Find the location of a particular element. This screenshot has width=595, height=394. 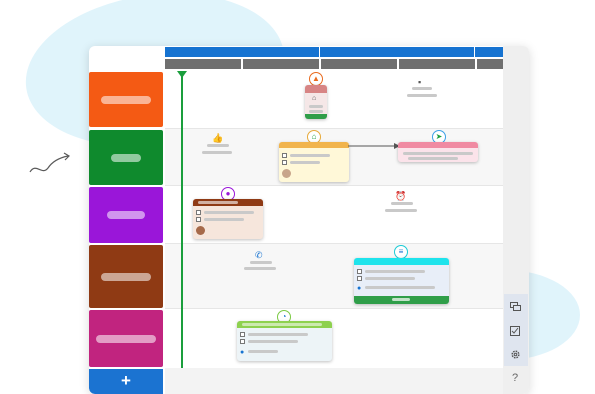

right-sidebar: ? is located at coordinates (516, 220).